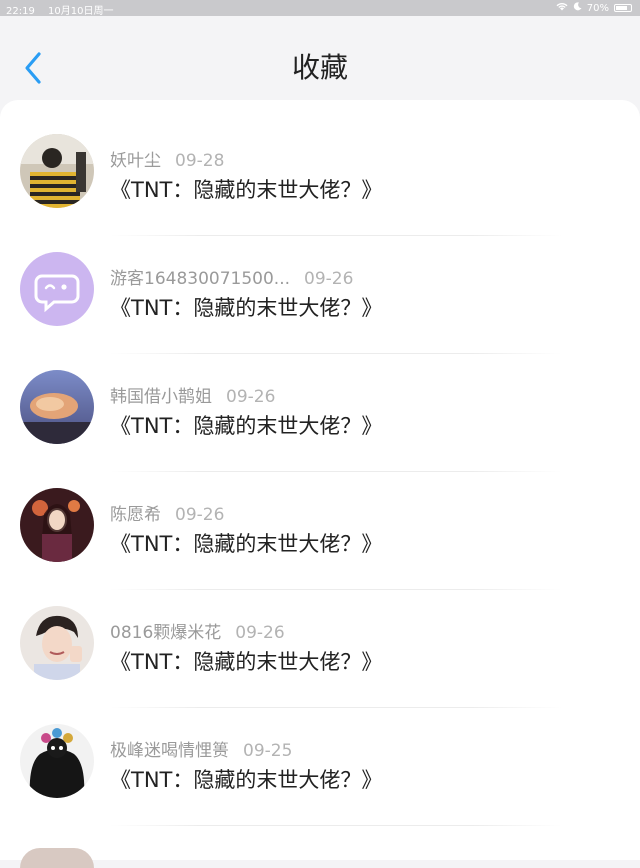 The width and height of the screenshot is (640, 868). I want to click on list-item: 游客164830071500... 09-26 《TNT：隐藏的末世大佬？》, so click(320, 295).